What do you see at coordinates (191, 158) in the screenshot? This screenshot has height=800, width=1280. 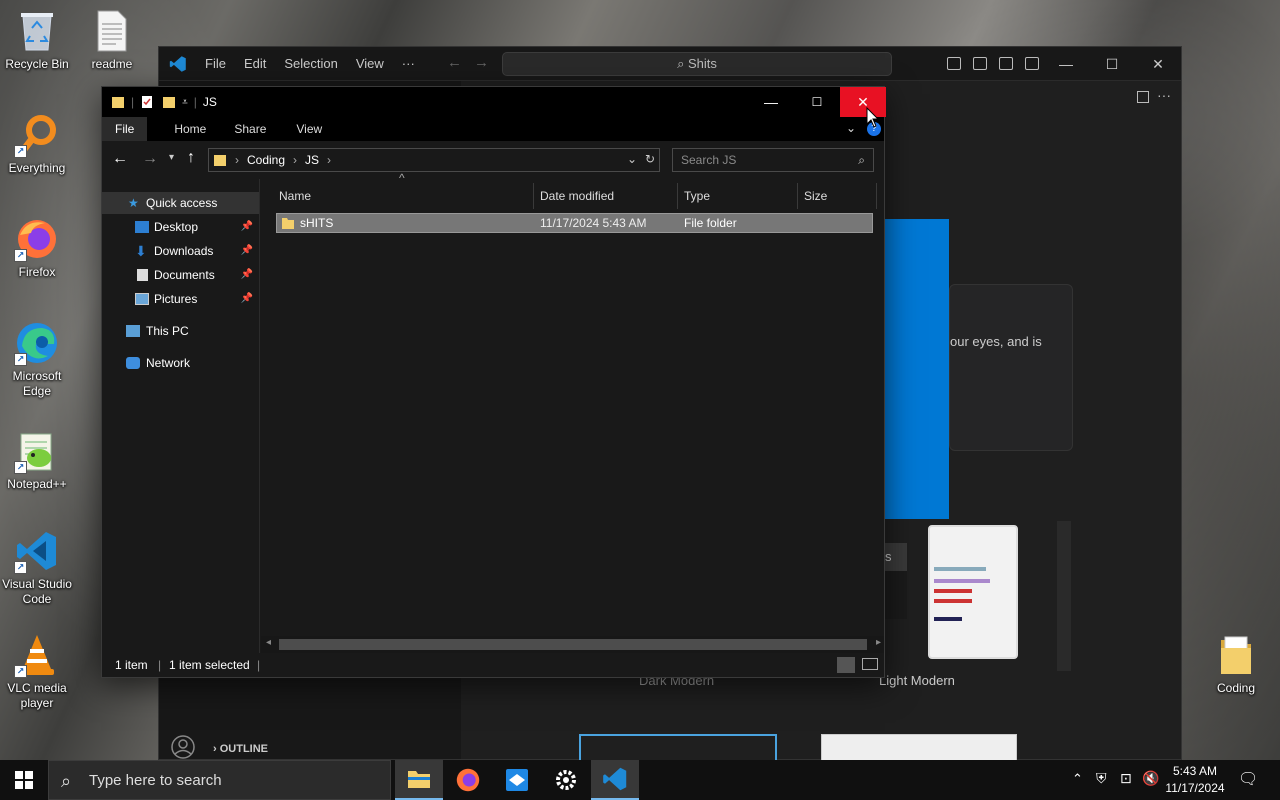 I see `up-arrow-icon: ↑` at bounding box center [191, 158].